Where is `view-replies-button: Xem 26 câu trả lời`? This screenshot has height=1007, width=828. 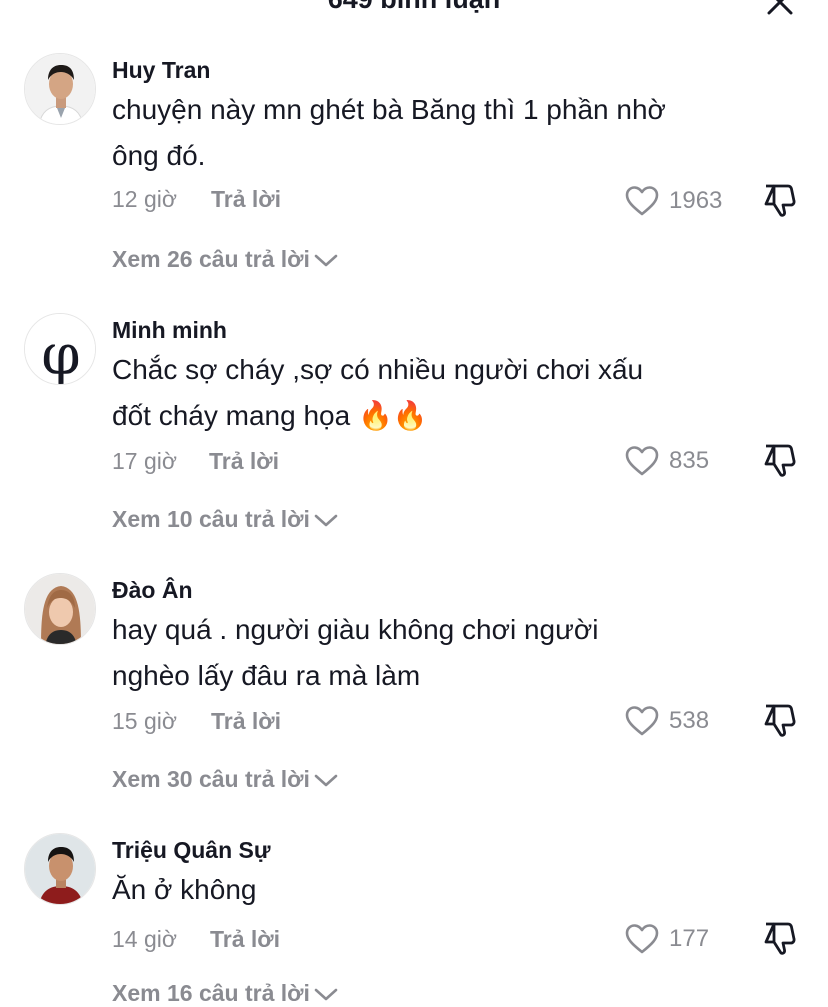
view-replies-button: Xem 26 câu trả lời is located at coordinates (225, 259).